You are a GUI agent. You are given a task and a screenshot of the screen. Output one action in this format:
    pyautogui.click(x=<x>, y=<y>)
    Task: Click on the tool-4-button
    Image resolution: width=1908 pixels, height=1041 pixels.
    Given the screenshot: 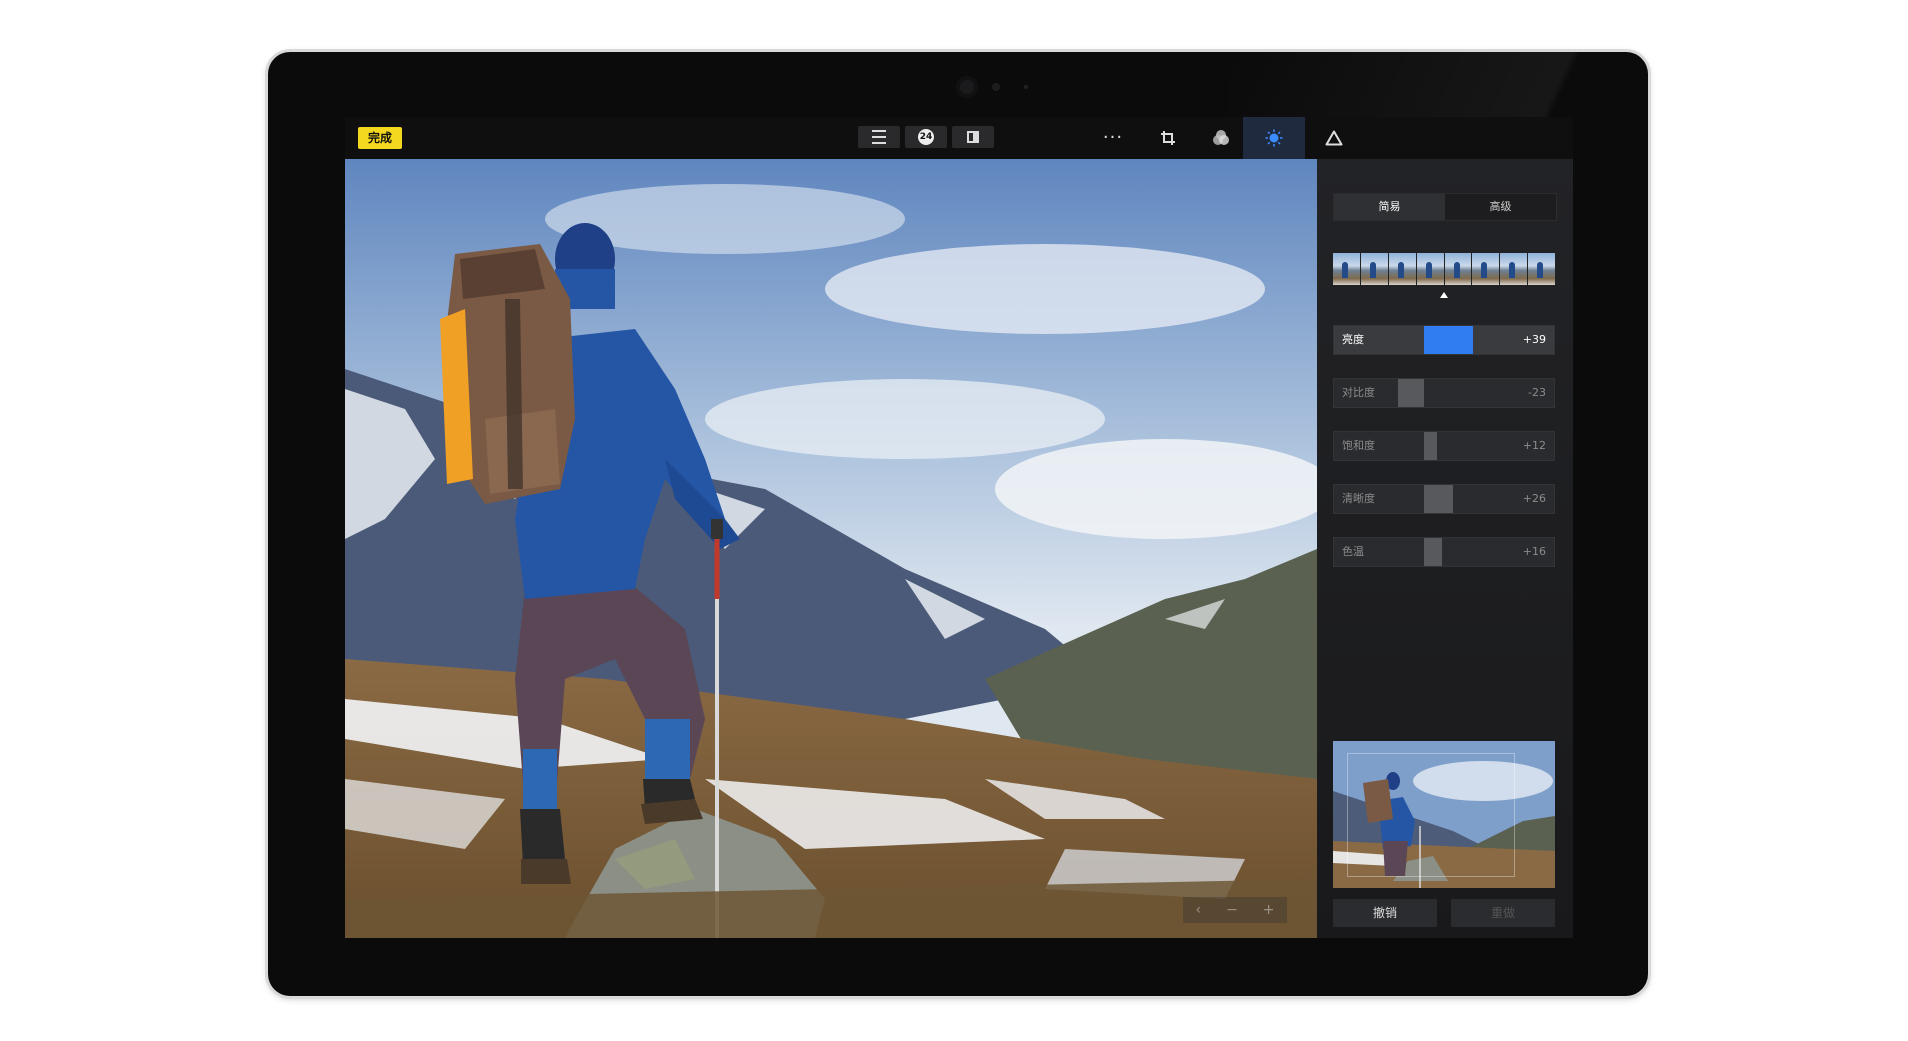 What is the action you would take?
    pyautogui.click(x=1334, y=138)
    